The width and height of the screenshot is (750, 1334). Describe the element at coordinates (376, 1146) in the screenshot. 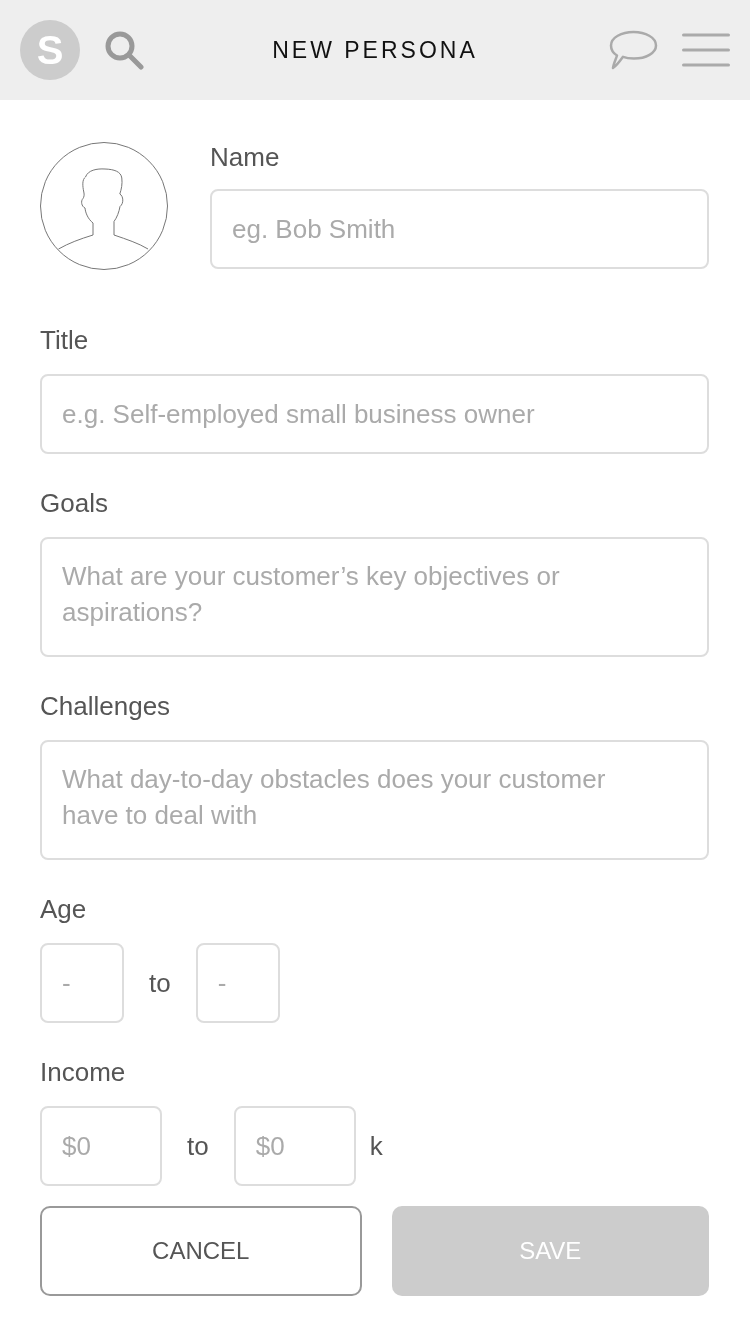

I see `unit-label: k` at that location.